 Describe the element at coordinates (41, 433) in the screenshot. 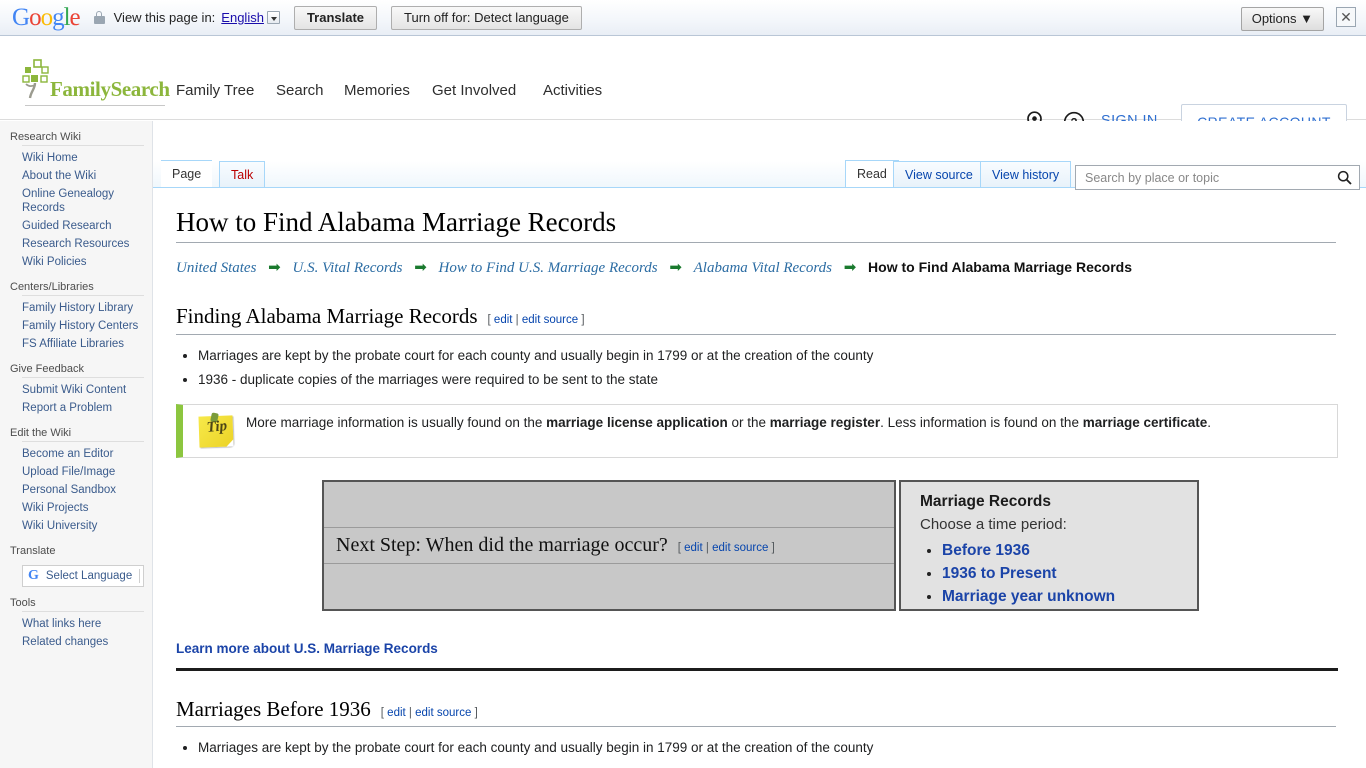

I see `sidebar-heading: Edit the Wiki` at that location.